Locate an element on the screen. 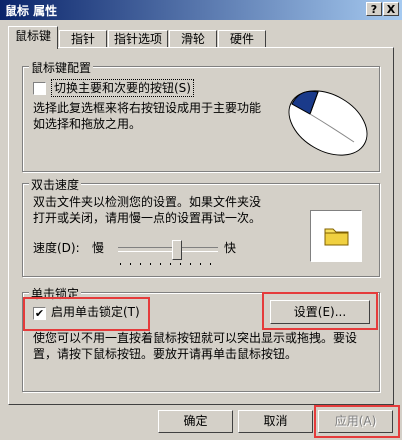  tab-wheel: 滑轮 is located at coordinates (193, 39).